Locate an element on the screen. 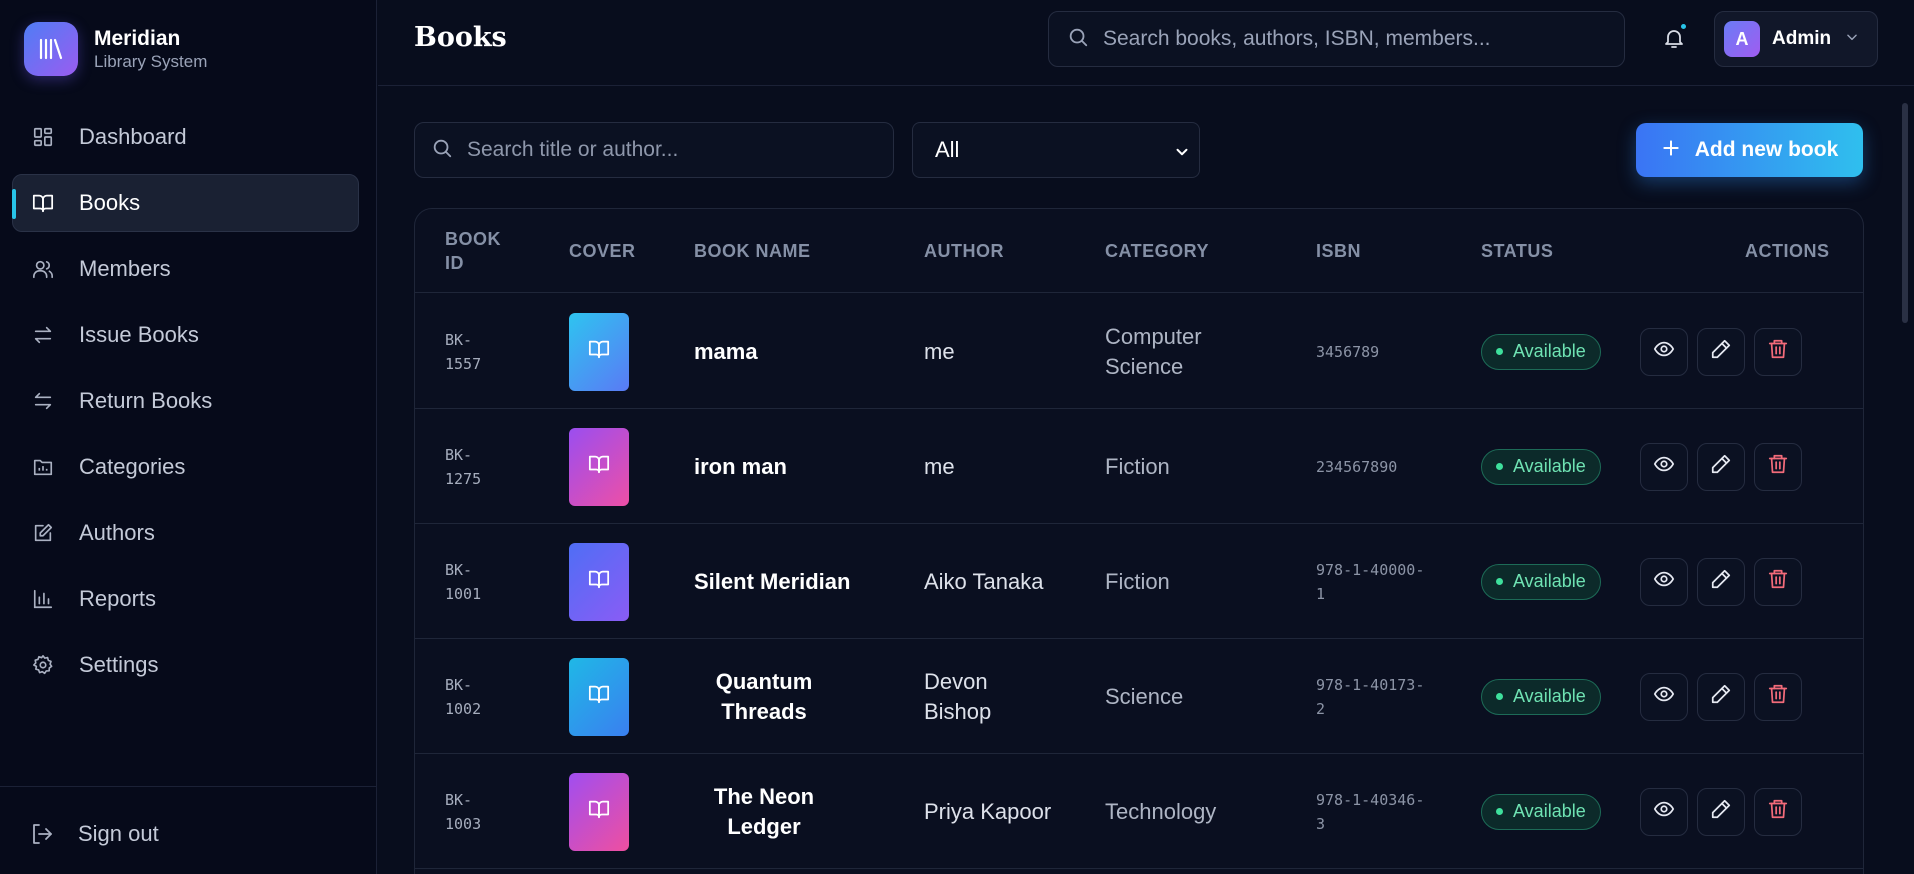 This screenshot has height=874, width=1914. sidebar-item-categories: Categories is located at coordinates (185, 467).